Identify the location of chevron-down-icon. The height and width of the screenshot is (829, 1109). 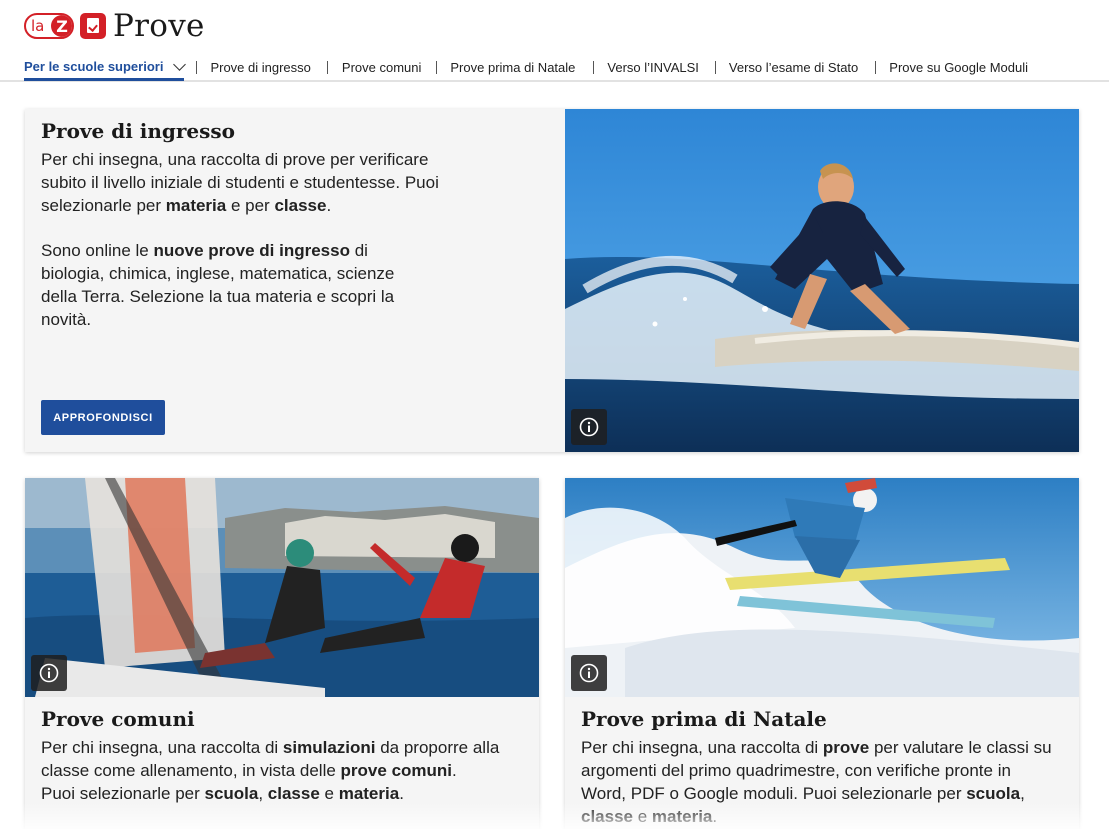
(180, 64).